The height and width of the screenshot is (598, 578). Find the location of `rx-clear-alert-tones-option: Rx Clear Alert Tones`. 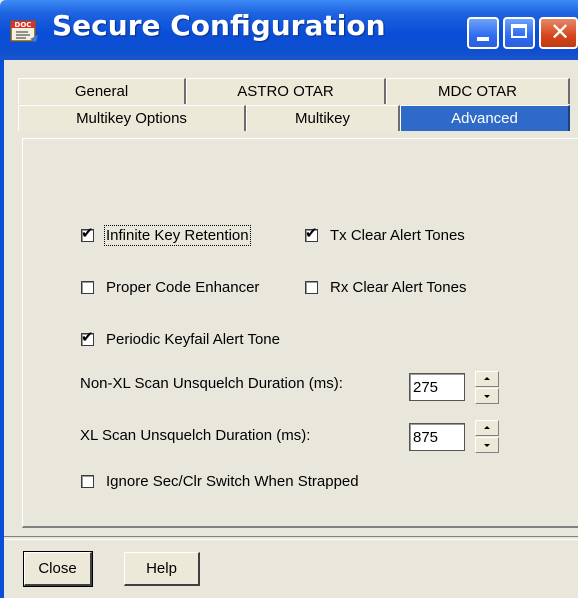

rx-clear-alert-tones-option: Rx Clear Alert Tones is located at coordinates (385, 287).